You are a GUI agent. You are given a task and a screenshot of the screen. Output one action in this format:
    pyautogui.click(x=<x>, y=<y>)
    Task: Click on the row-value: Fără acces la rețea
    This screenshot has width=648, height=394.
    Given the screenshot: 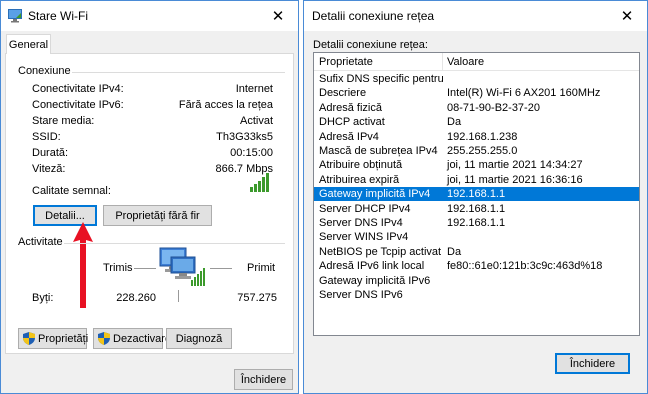 What is the action you would take?
    pyautogui.click(x=225, y=105)
    